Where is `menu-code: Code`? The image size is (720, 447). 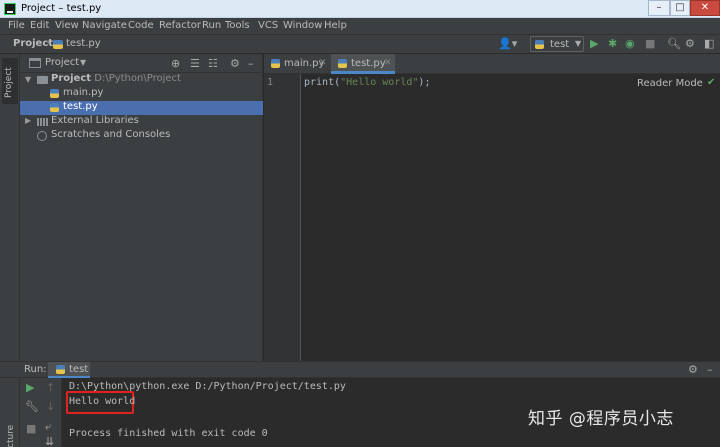
menu-code: Code is located at coordinates (141, 25).